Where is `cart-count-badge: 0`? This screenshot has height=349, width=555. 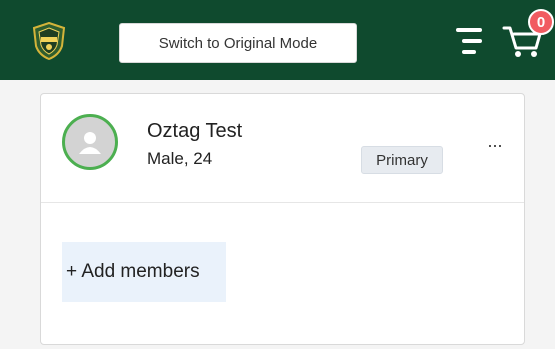 cart-count-badge: 0 is located at coordinates (541, 22).